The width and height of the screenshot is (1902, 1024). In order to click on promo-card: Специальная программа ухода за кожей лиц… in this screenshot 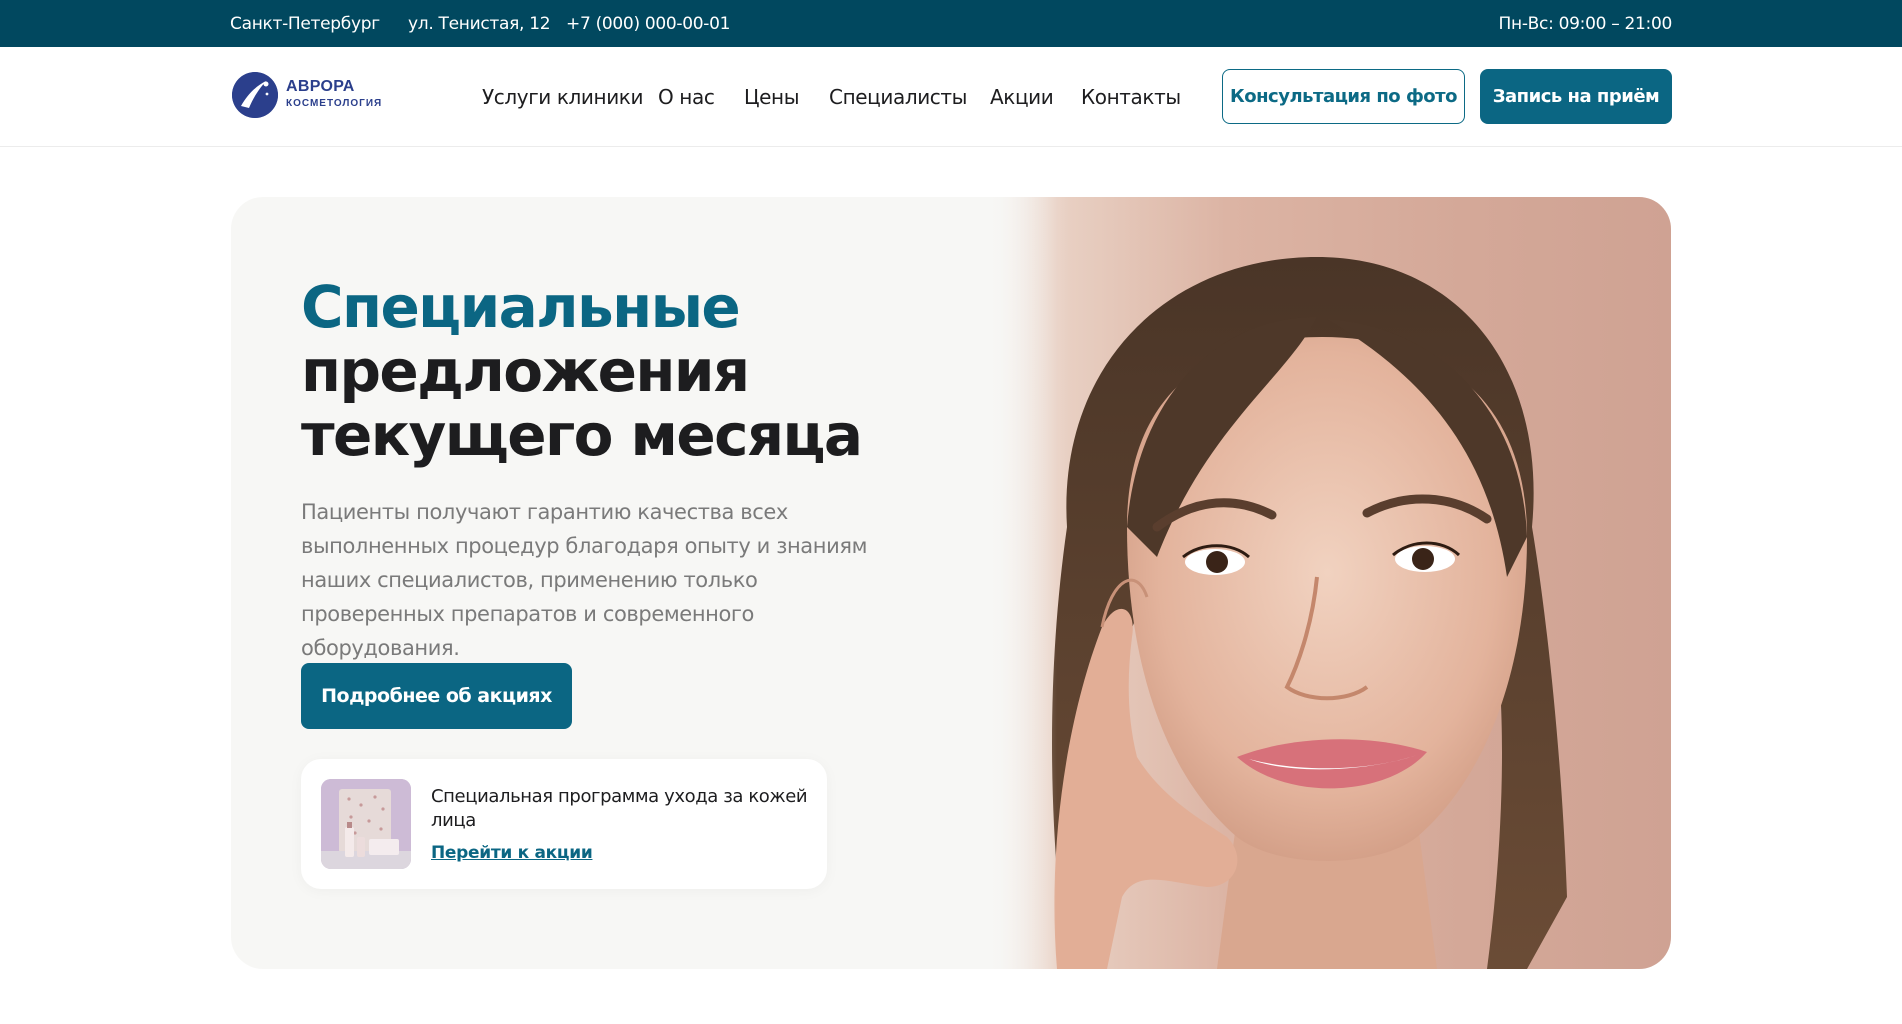, I will do `click(564, 824)`.